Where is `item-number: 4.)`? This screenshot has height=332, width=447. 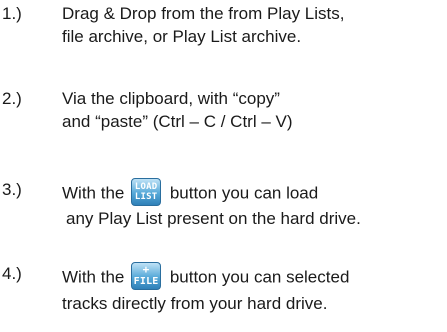
item-number: 4.) is located at coordinates (12, 273).